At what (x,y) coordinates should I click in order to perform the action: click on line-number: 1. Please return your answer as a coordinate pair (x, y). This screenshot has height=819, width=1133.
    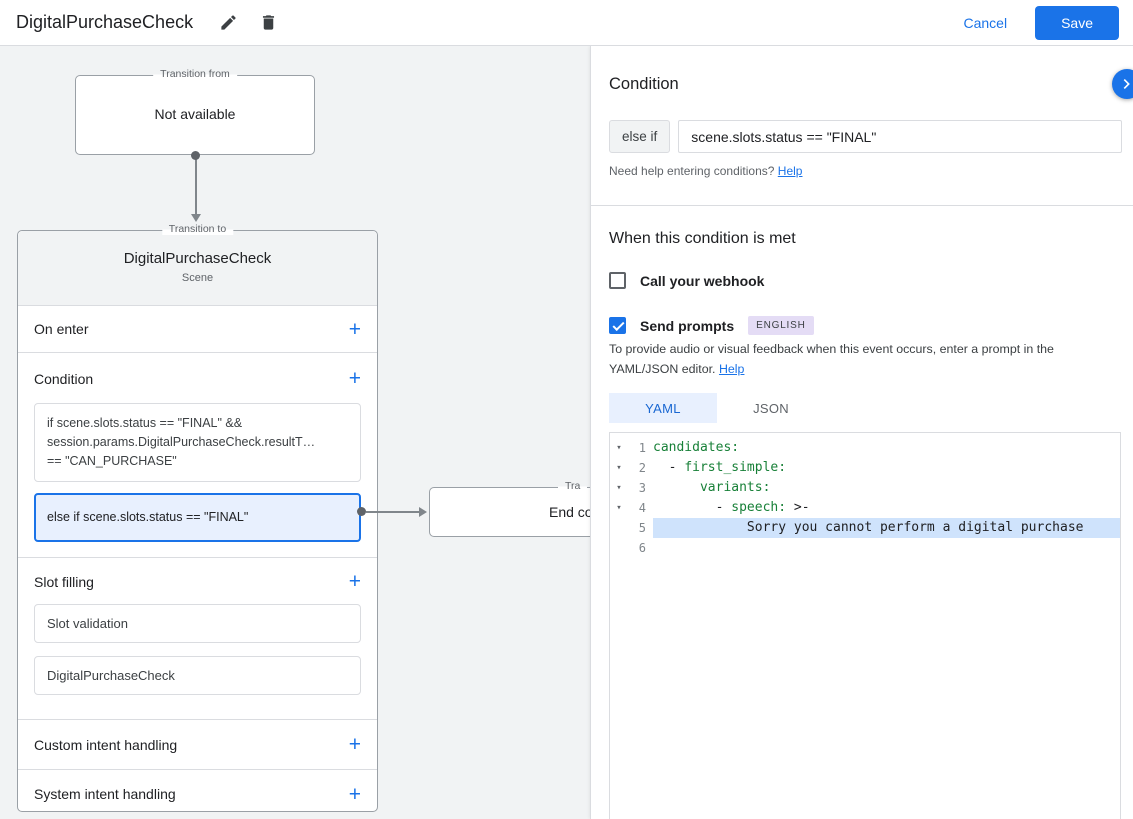
    Looking at the image, I should click on (642, 448).